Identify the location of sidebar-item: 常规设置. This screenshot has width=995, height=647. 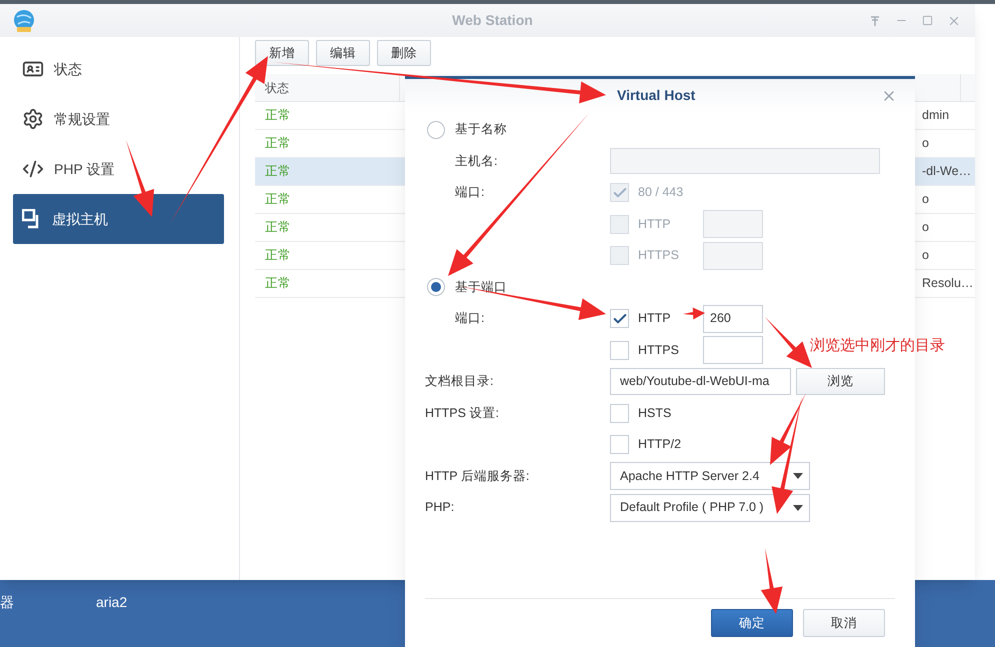
(118, 119).